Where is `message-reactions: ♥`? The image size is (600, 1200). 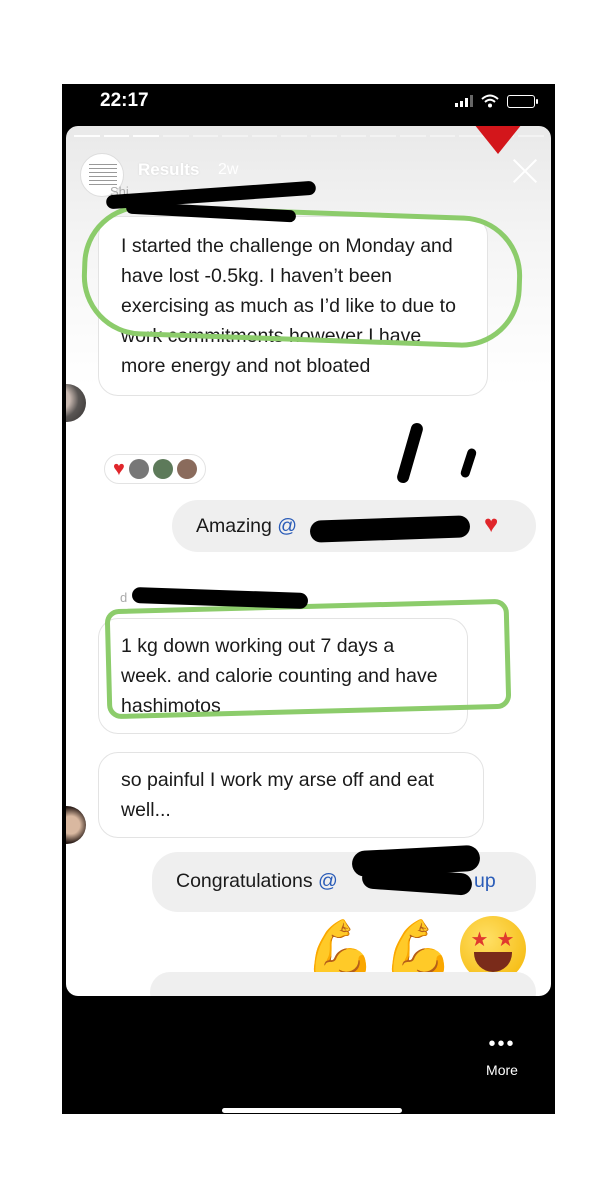
message-reactions: ♥ is located at coordinates (155, 469).